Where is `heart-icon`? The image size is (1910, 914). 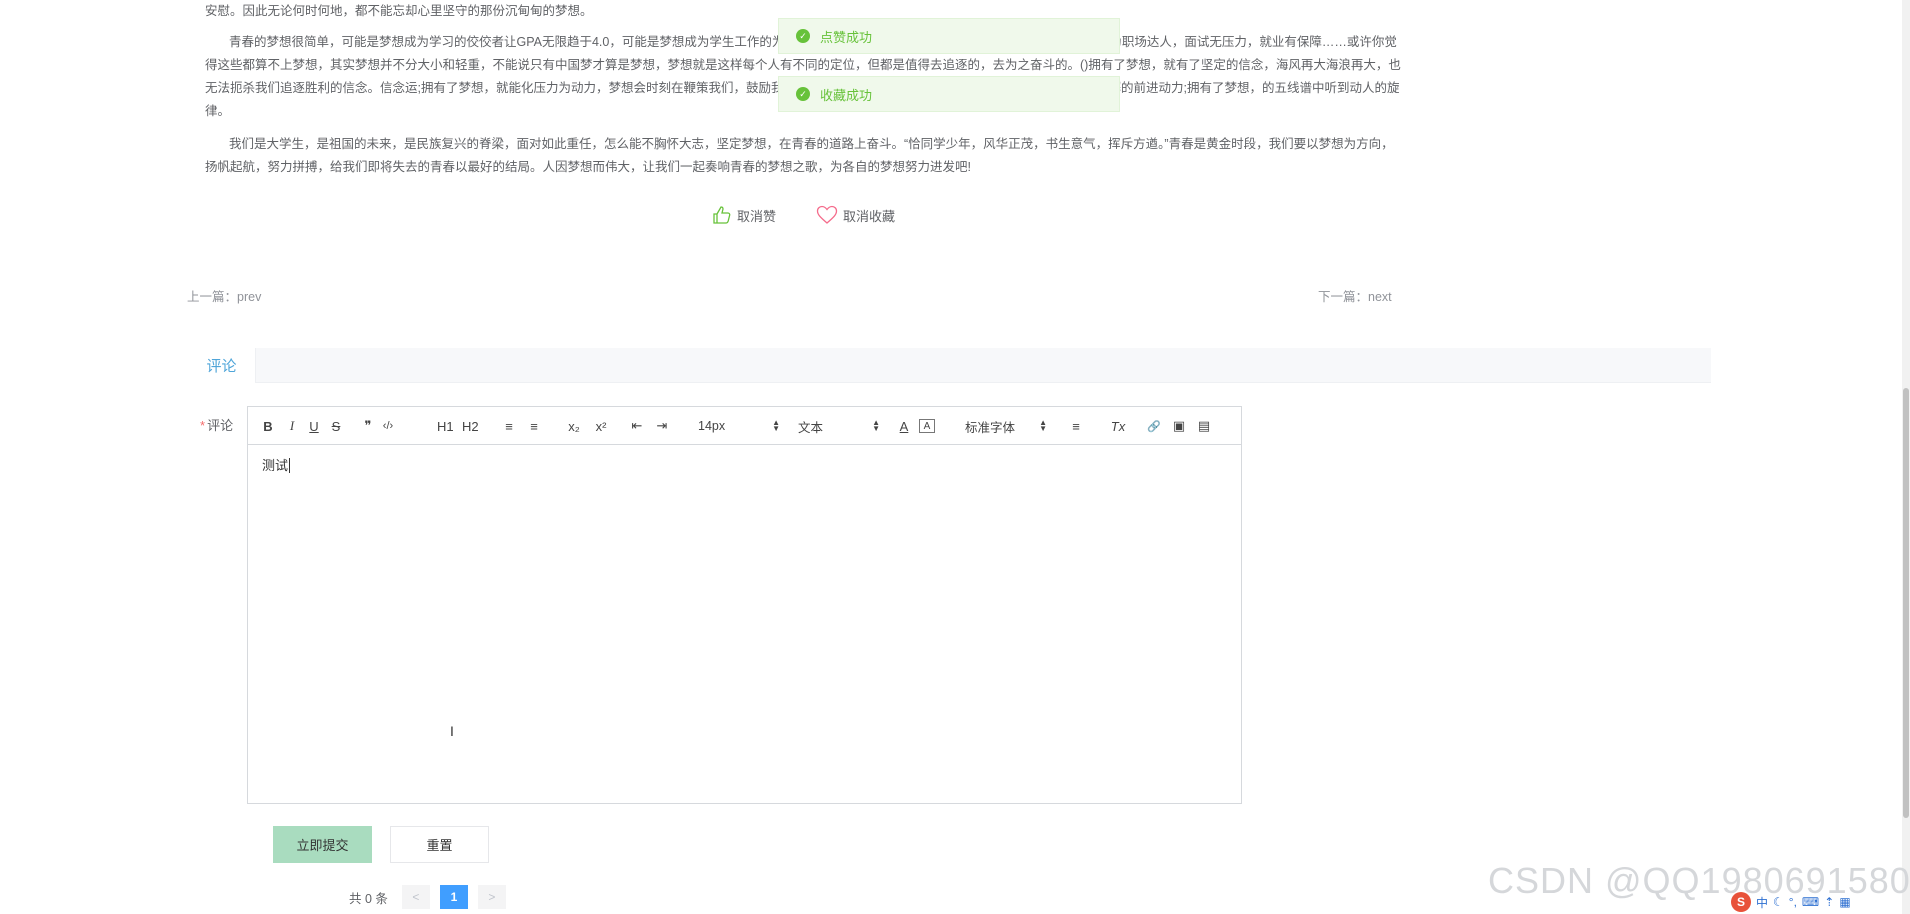 heart-icon is located at coordinates (827, 214).